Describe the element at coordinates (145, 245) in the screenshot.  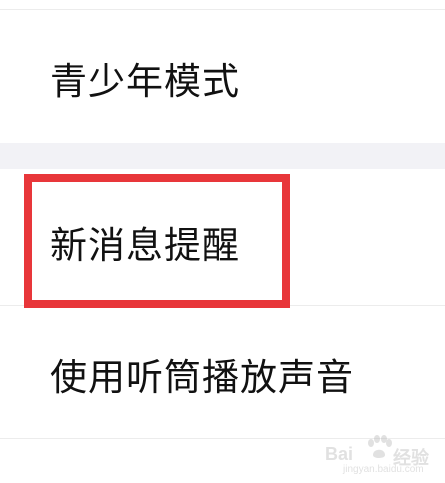
I see `settings-item-label: 新消息提醒` at that location.